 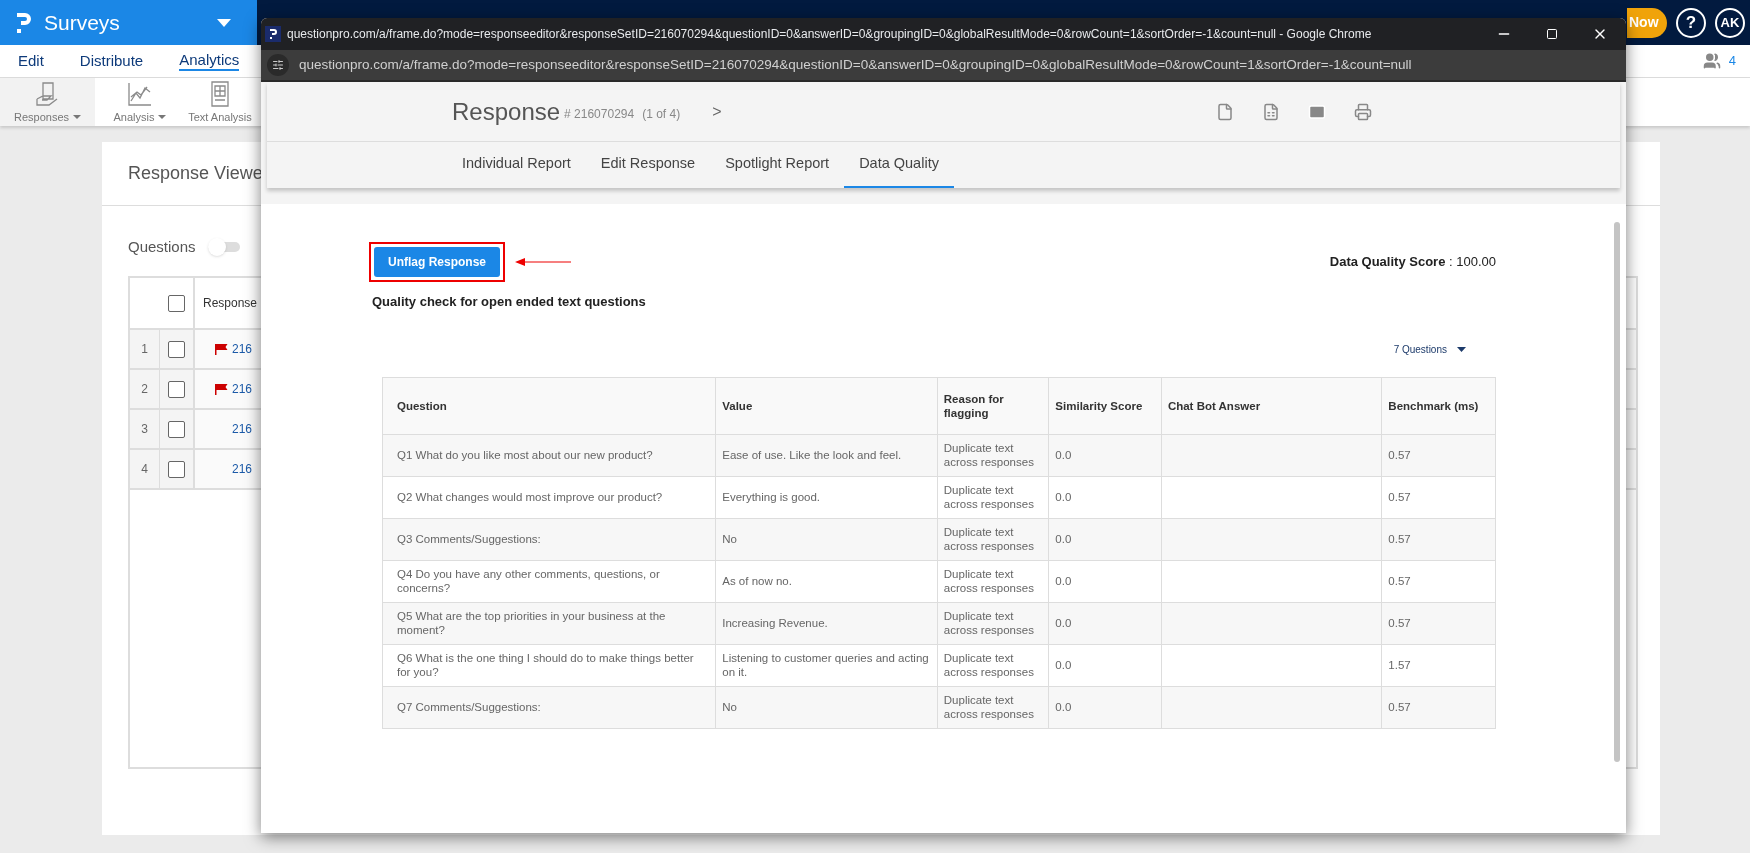 I want to click on people-icon, so click(x=1711, y=61).